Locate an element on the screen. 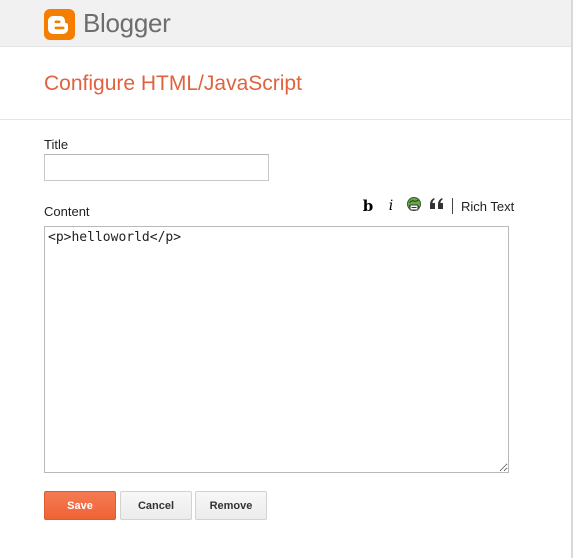  rich-text-toggle: Rich Text is located at coordinates (487, 206).